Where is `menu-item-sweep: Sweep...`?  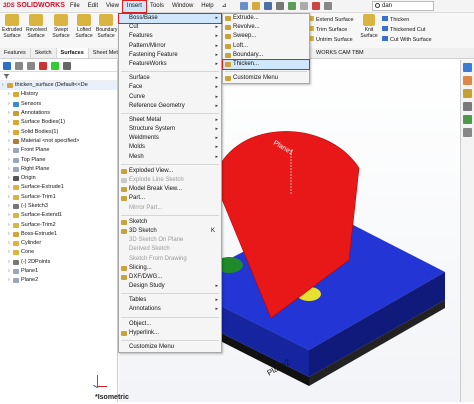
menu-item-sweep: Sweep... is located at coordinates (266, 36).